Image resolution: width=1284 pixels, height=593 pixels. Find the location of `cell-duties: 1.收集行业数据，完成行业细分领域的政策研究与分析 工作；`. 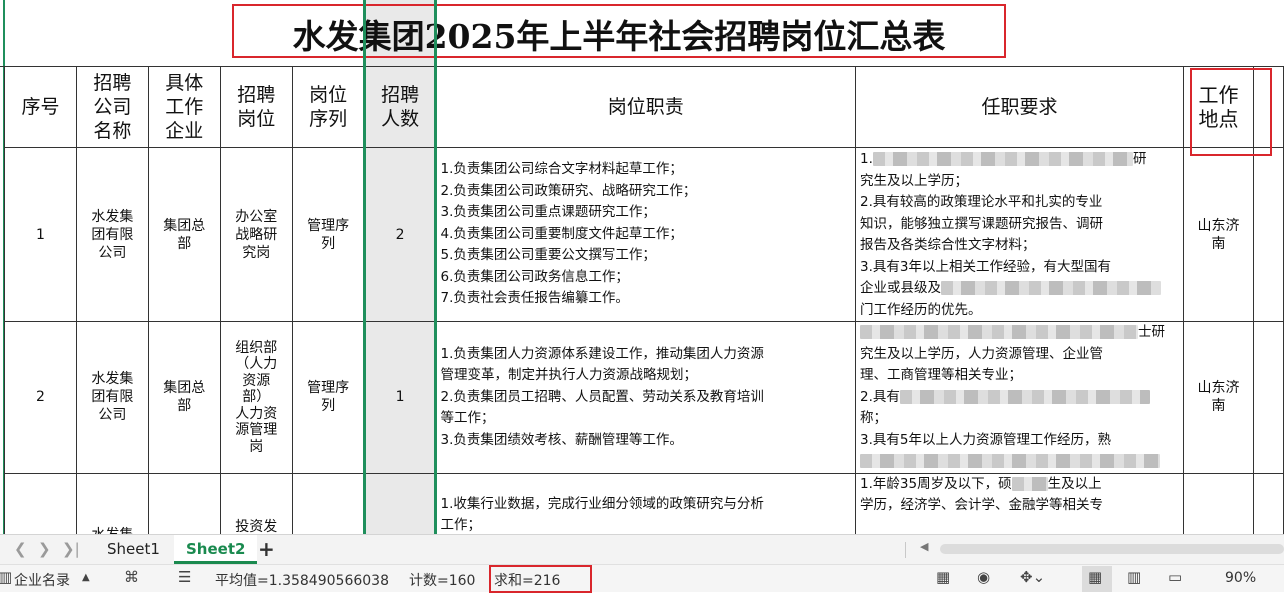

cell-duties: 1.收集行业数据，完成行业细分领域的政策研究与分析 工作； is located at coordinates (646, 503).